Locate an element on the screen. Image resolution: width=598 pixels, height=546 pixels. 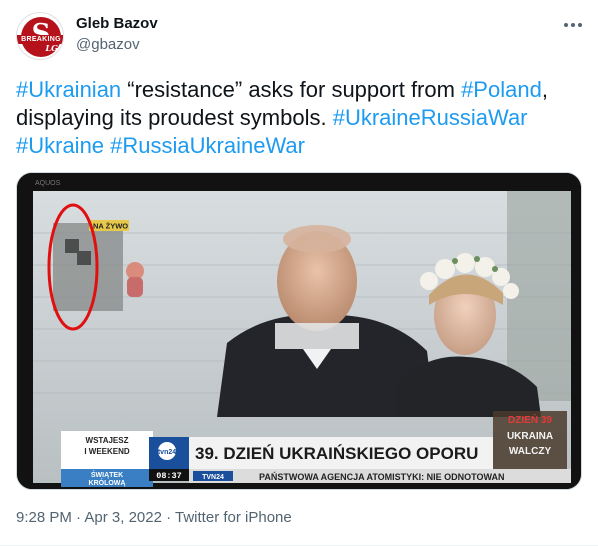
side-label-2: I WEEKEND is located at coordinates (107, 451).